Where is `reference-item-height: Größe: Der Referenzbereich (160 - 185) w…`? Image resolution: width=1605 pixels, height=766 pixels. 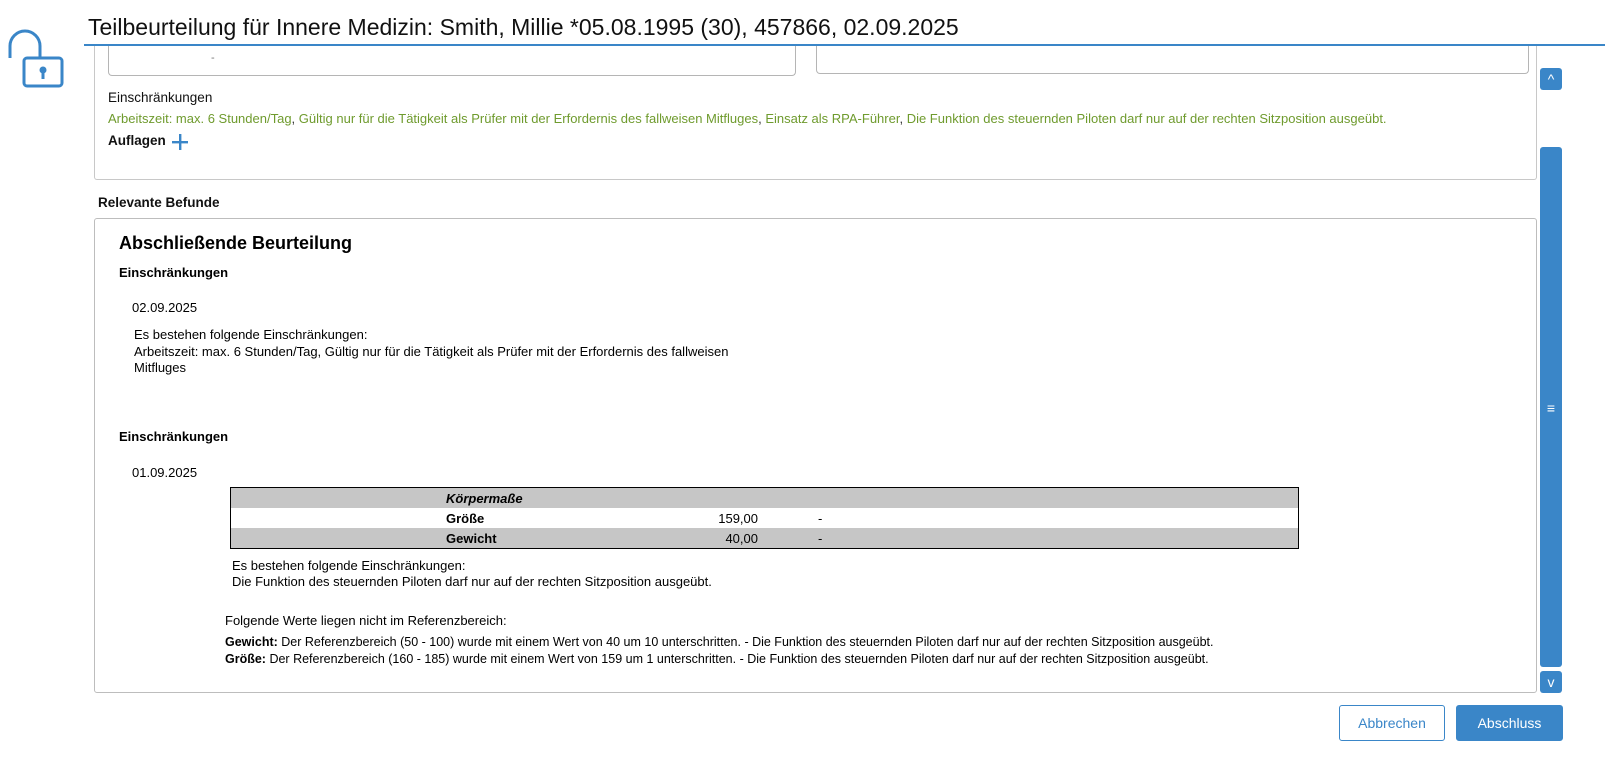
reference-item-height: Größe: Der Referenzbereich (160 - 185) w… is located at coordinates (717, 659).